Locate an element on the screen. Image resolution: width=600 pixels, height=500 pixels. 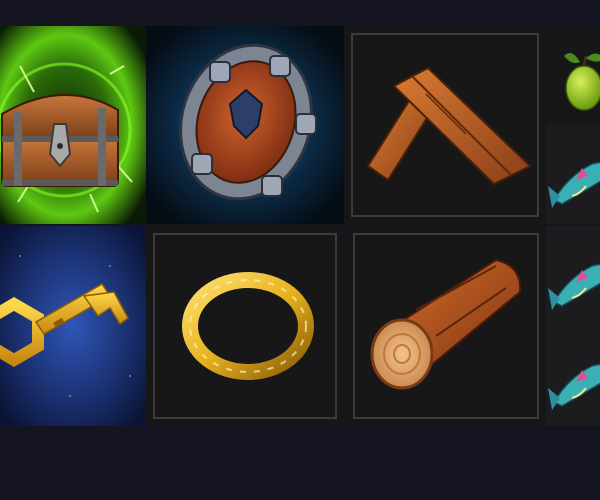
inventory-slot-wood-log is located at coordinates (446, 326).